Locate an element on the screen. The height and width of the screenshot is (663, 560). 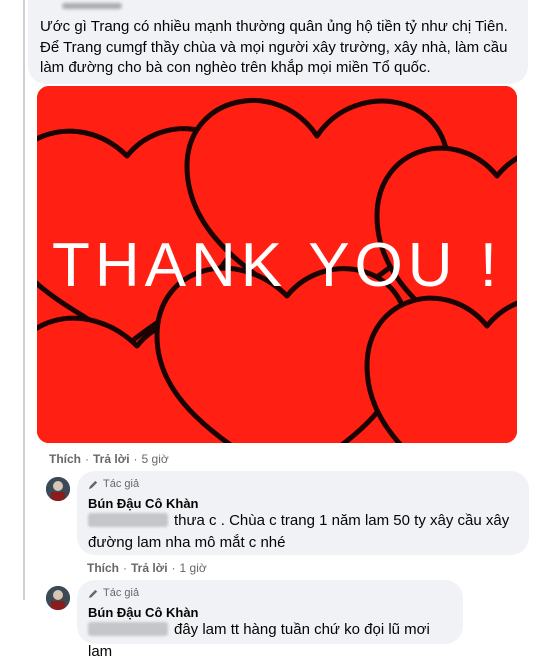
reply-timestamp: 1 giờ is located at coordinates (193, 568).